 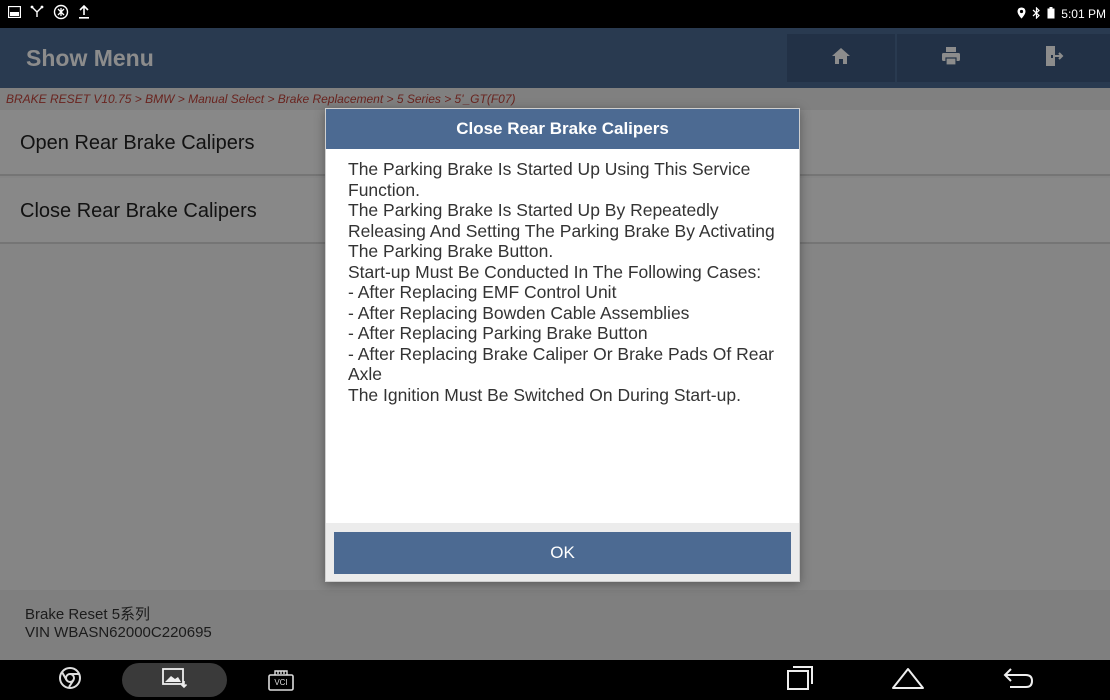 What do you see at coordinates (1036, 14) in the screenshot?
I see `bluetooth-icon` at bounding box center [1036, 14].